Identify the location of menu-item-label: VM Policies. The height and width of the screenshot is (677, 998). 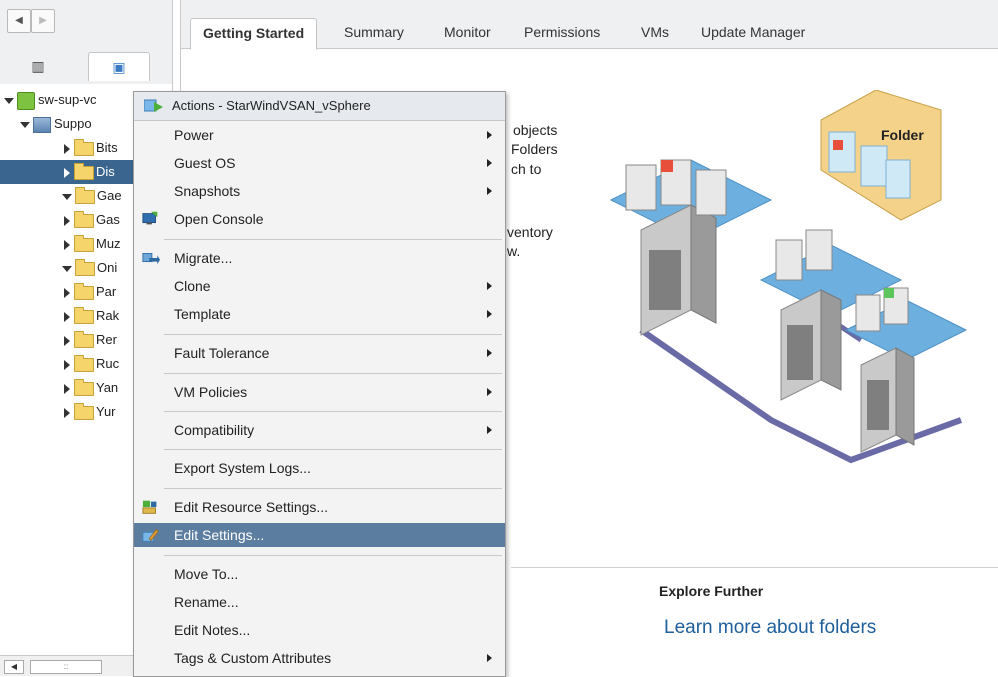
(211, 392).